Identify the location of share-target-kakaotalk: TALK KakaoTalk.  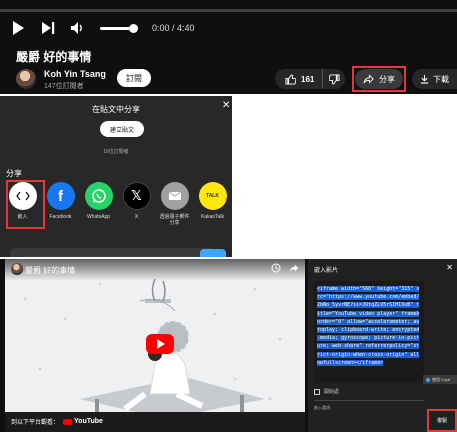
(212, 204).